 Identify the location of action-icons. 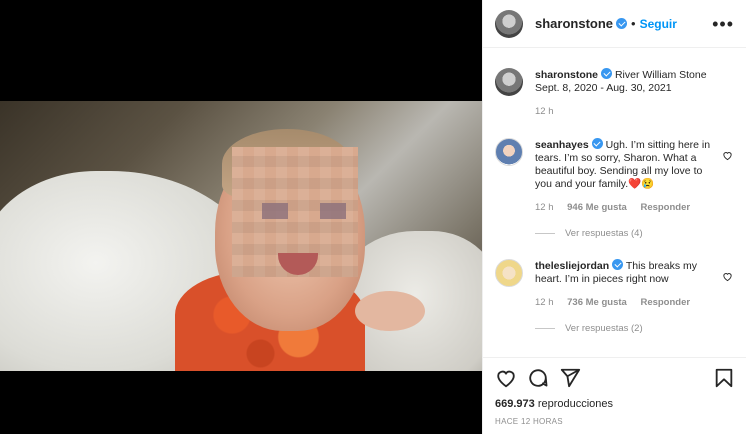
(615, 378).